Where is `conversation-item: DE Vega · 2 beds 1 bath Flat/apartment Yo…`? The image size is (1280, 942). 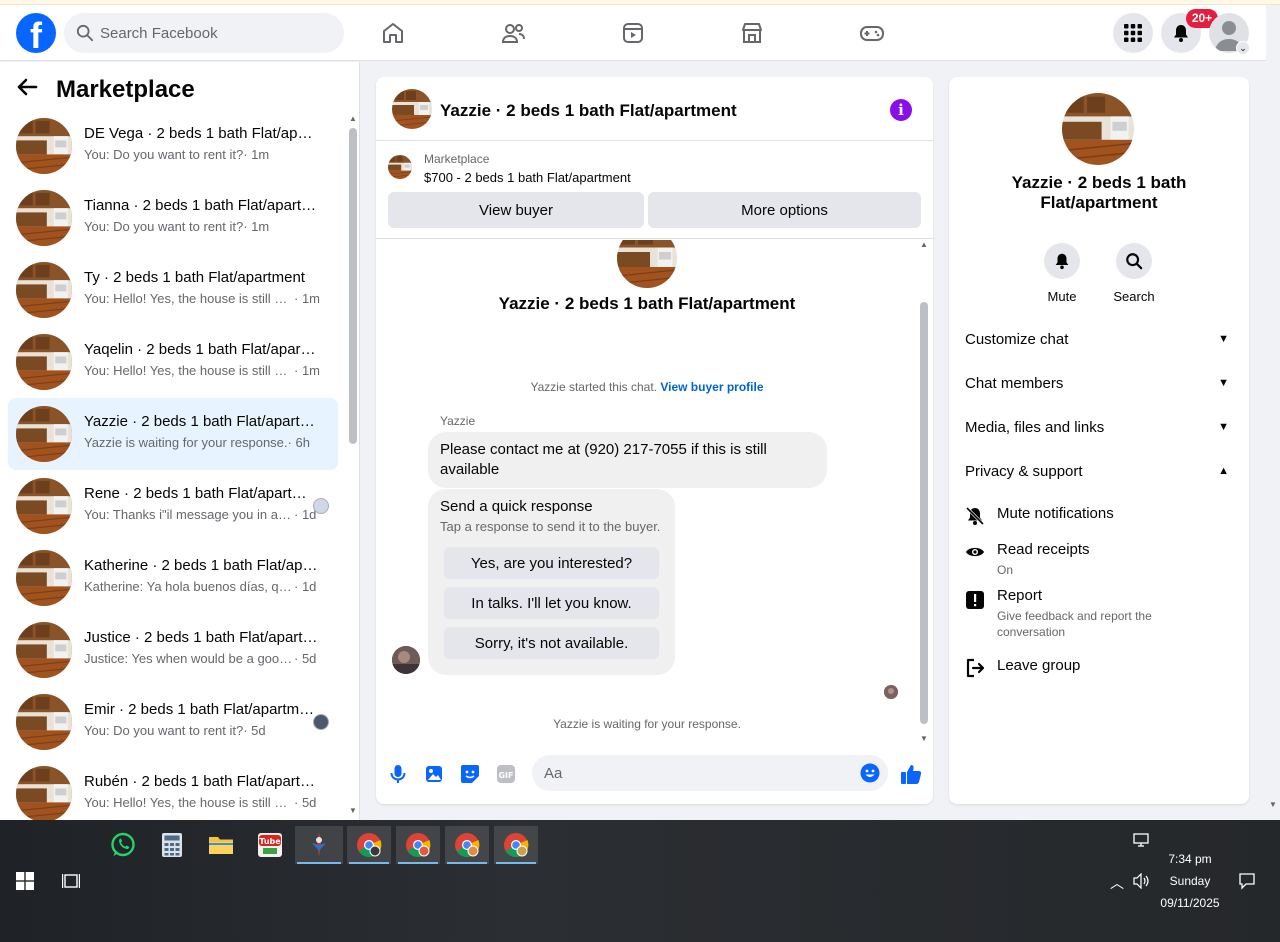
conversation-item: DE Vega · 2 beds 1 bath Flat/apartment Yo… is located at coordinates (173, 146).